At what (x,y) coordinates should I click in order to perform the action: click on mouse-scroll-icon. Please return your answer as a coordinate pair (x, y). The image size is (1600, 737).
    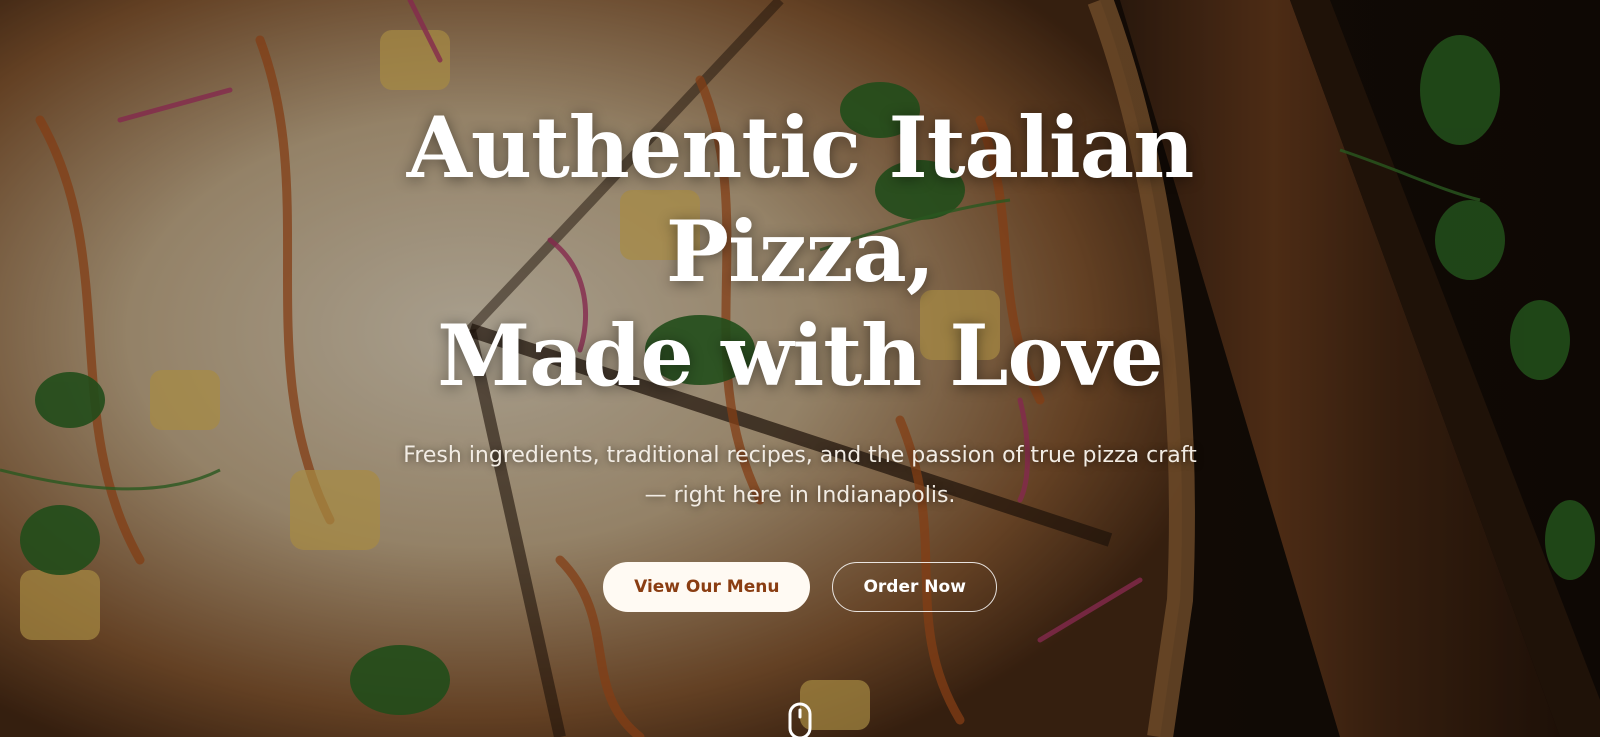
    Looking at the image, I should click on (800, 718).